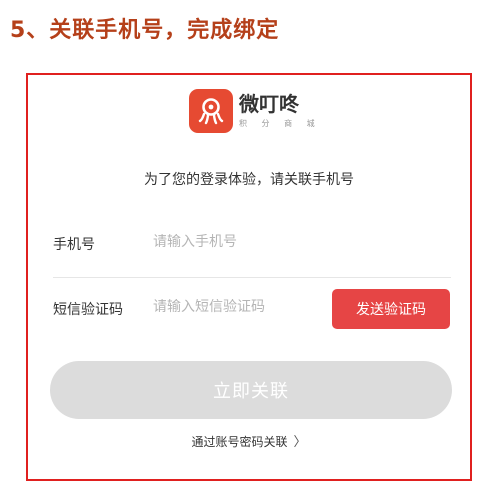 Image resolution: width=498 pixels, height=493 pixels. I want to click on octopus-icon, so click(211, 111).